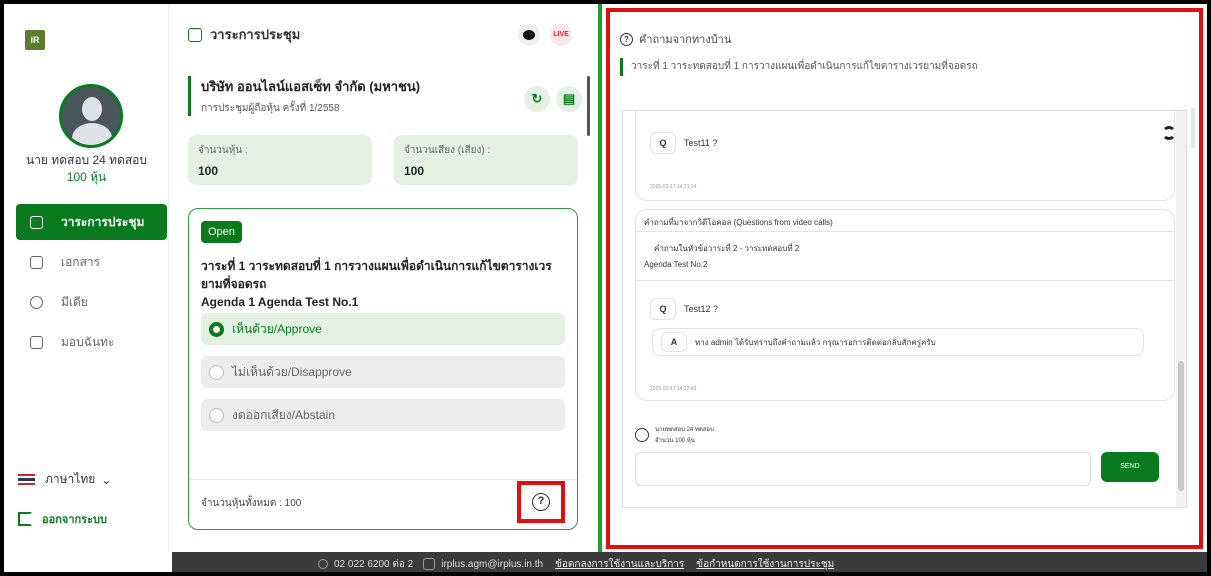 The image size is (1211, 576). What do you see at coordinates (74, 520) in the screenshot?
I see `logout-label: ออกจากระบบ` at bounding box center [74, 520].